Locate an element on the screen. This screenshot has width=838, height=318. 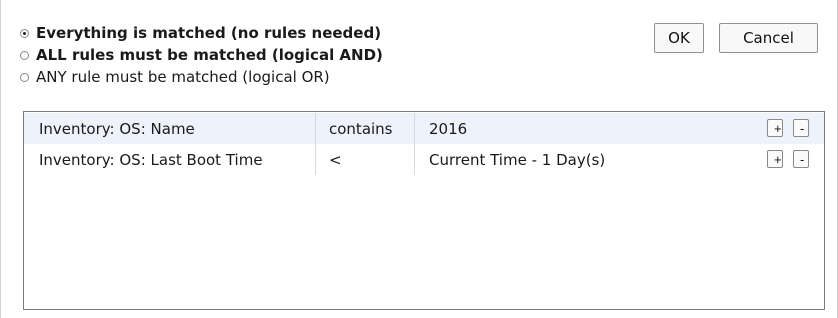
rule-field: Inventory: OS: Name is located at coordinates (169, 128).